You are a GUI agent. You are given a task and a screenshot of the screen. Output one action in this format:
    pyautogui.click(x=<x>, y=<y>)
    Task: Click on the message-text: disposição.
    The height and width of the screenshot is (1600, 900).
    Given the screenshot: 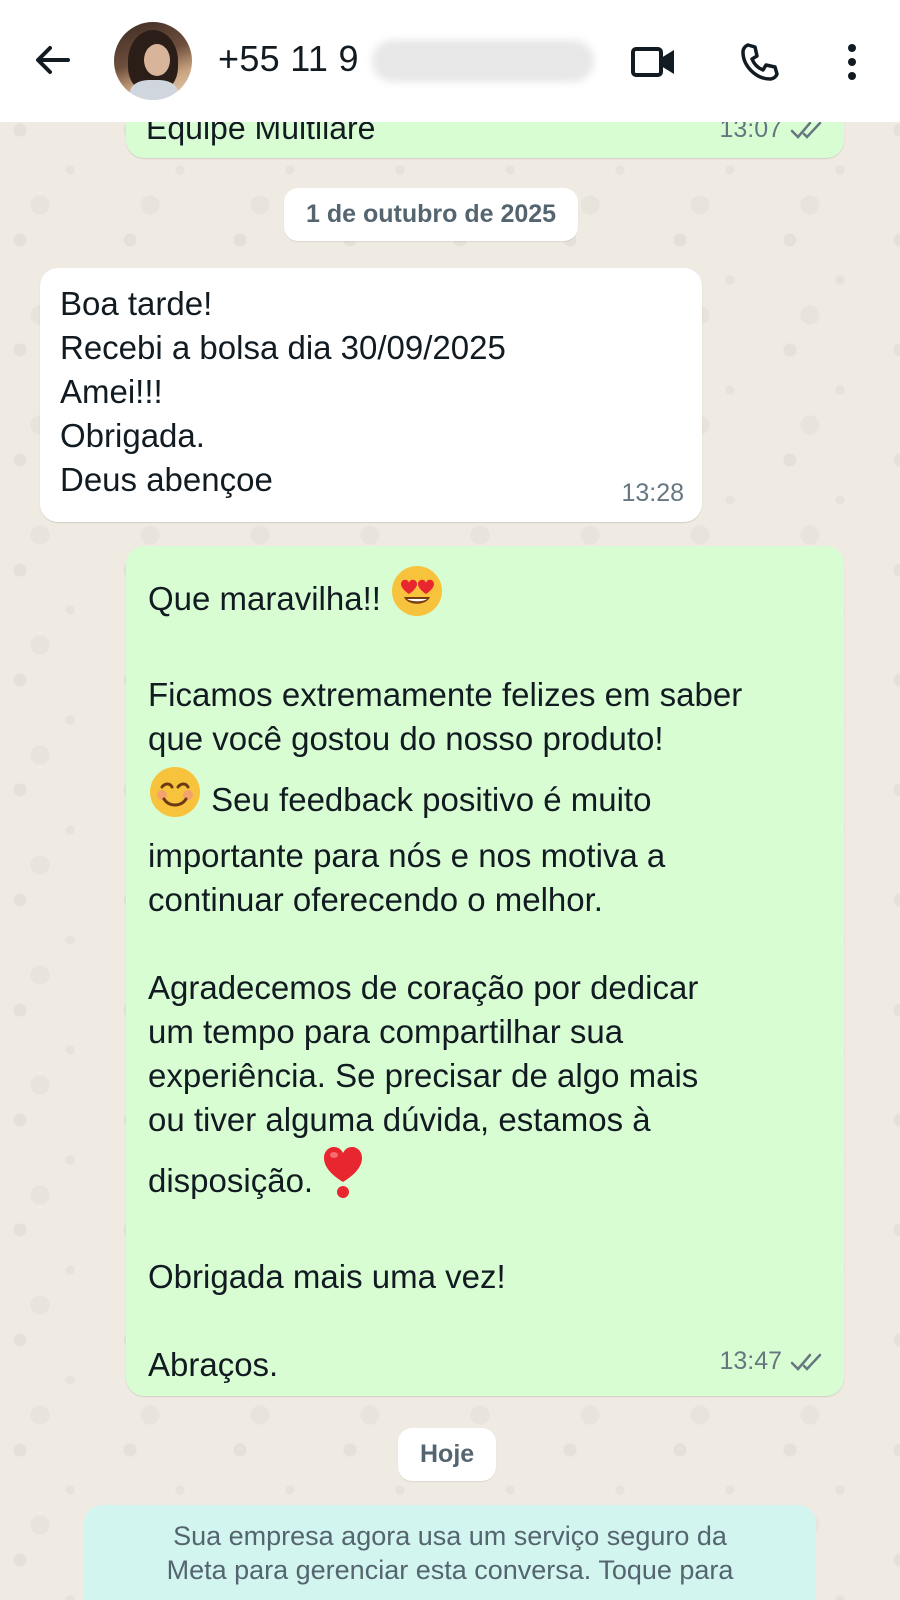 What is the action you would take?
    pyautogui.click(x=231, y=1180)
    